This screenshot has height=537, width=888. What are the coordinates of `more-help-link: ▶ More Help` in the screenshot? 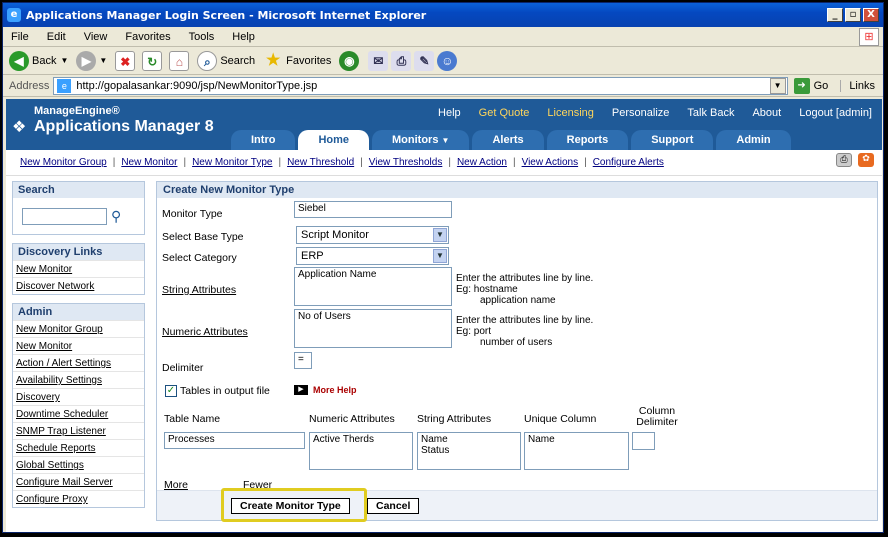 It's located at (325, 390).